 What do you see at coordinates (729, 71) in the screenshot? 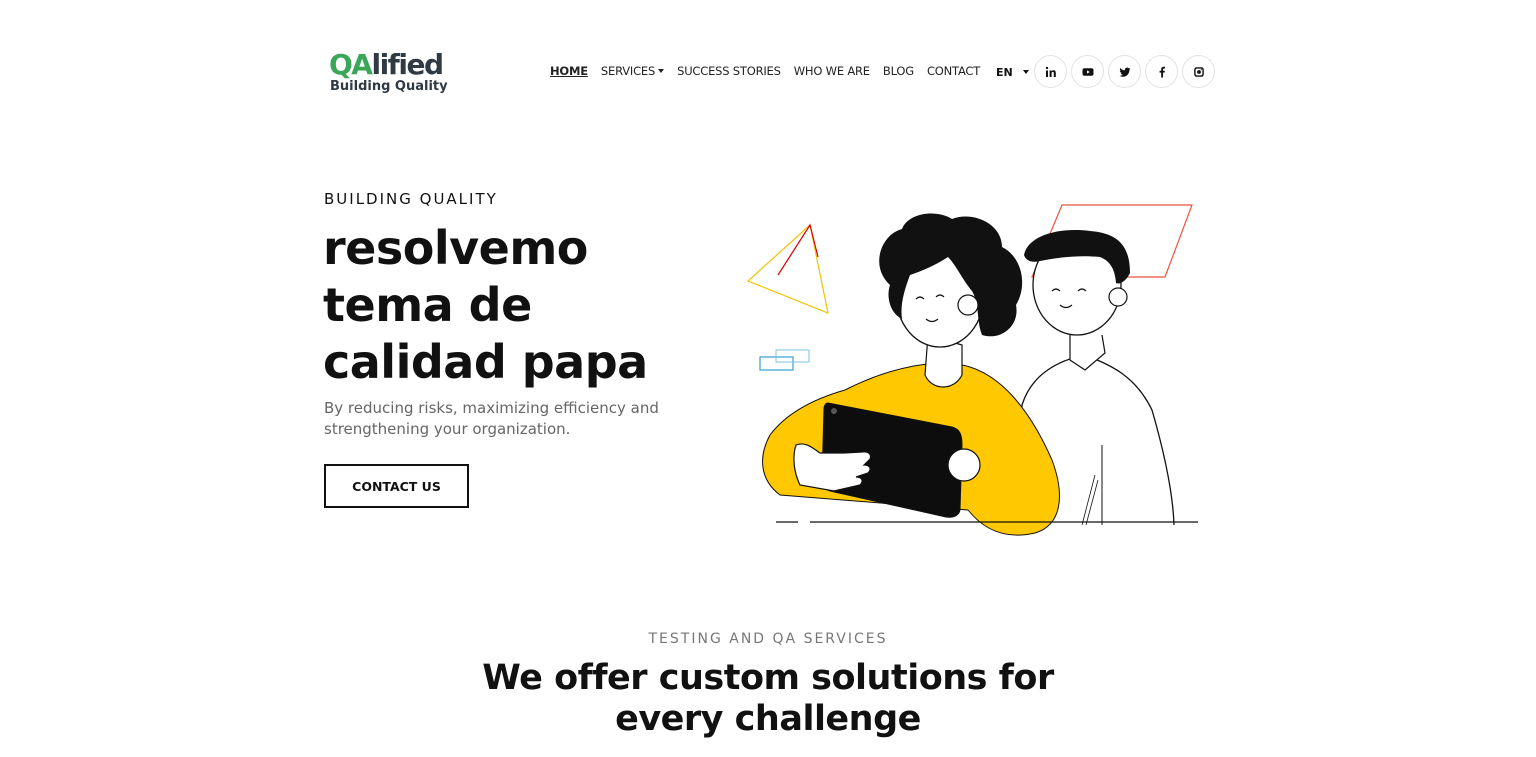
I see `nav-success-stories: SUCCESS STORIES` at bounding box center [729, 71].